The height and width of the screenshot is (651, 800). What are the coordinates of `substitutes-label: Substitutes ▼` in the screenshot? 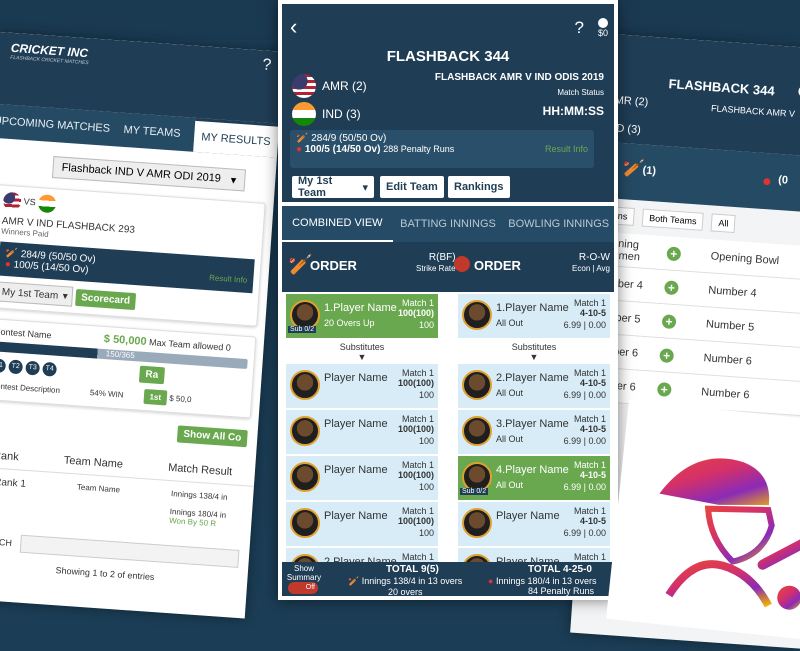 It's located at (362, 352).